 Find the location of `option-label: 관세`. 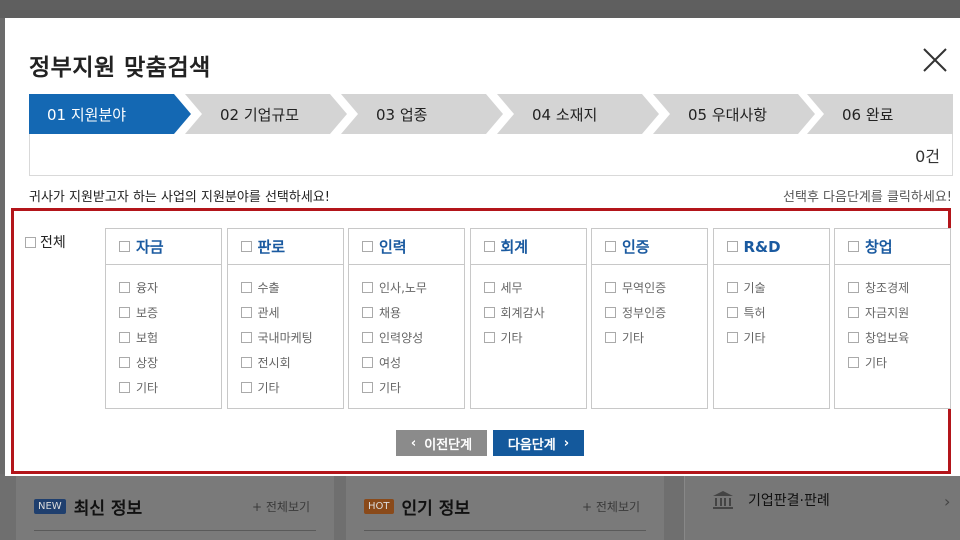

option-label: 관세 is located at coordinates (268, 313).